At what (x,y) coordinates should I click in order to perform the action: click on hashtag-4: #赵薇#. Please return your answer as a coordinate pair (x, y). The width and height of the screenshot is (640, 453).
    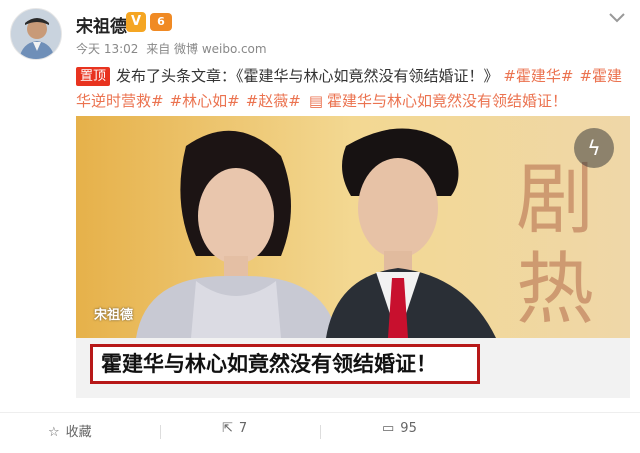
    Looking at the image, I should click on (273, 101).